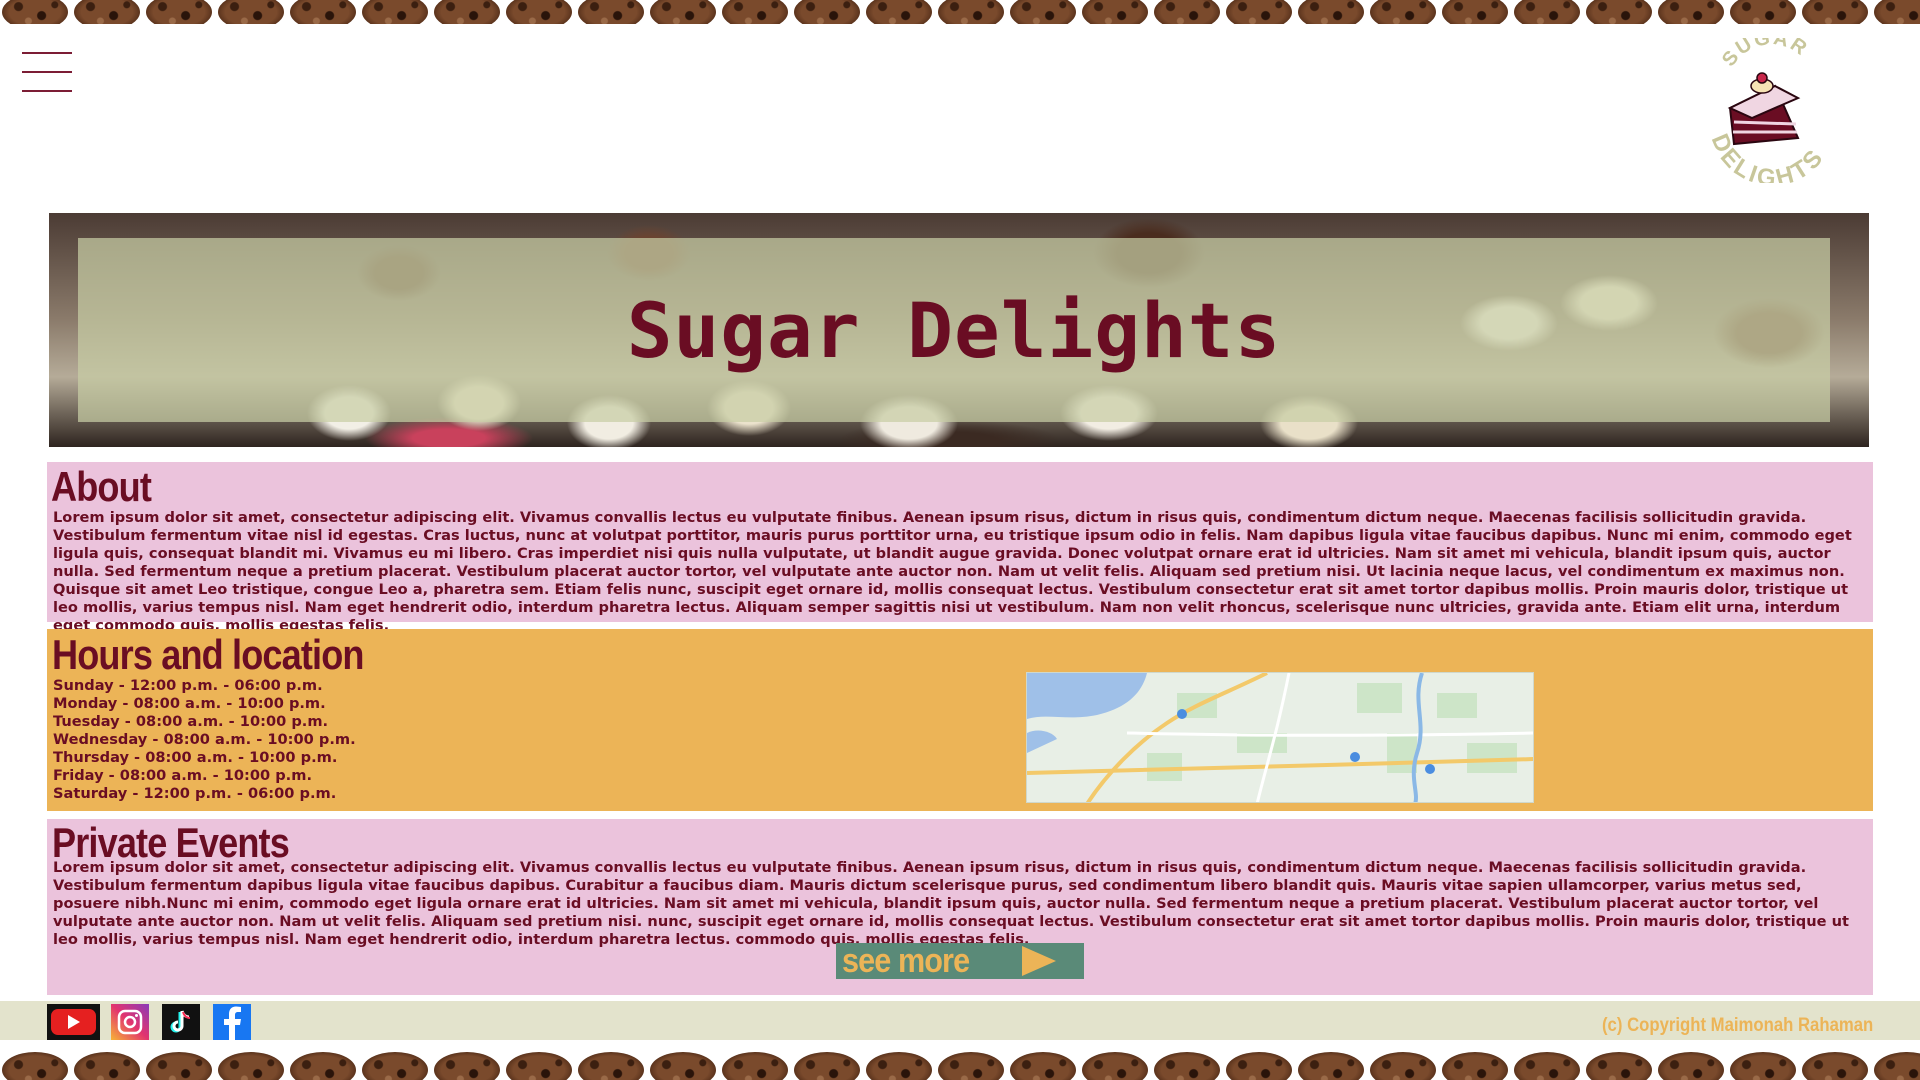 The width and height of the screenshot is (1920, 1080). Describe the element at coordinates (208, 654) in the screenshot. I see `hours-heading: Hours and location` at that location.